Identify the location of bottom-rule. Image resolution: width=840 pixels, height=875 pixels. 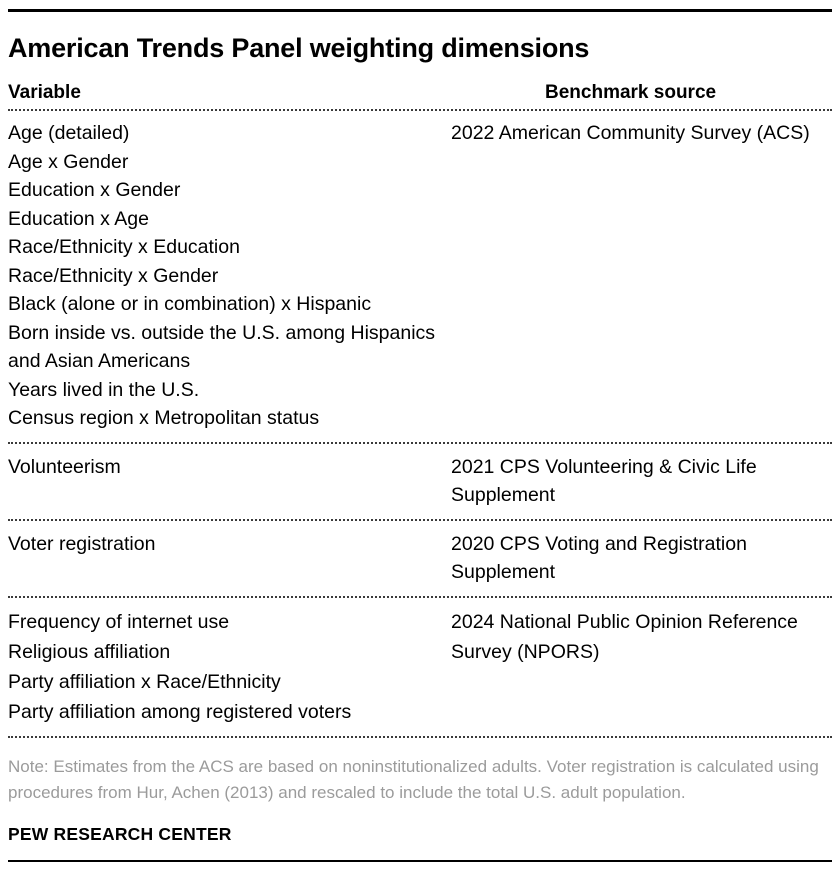
(420, 861).